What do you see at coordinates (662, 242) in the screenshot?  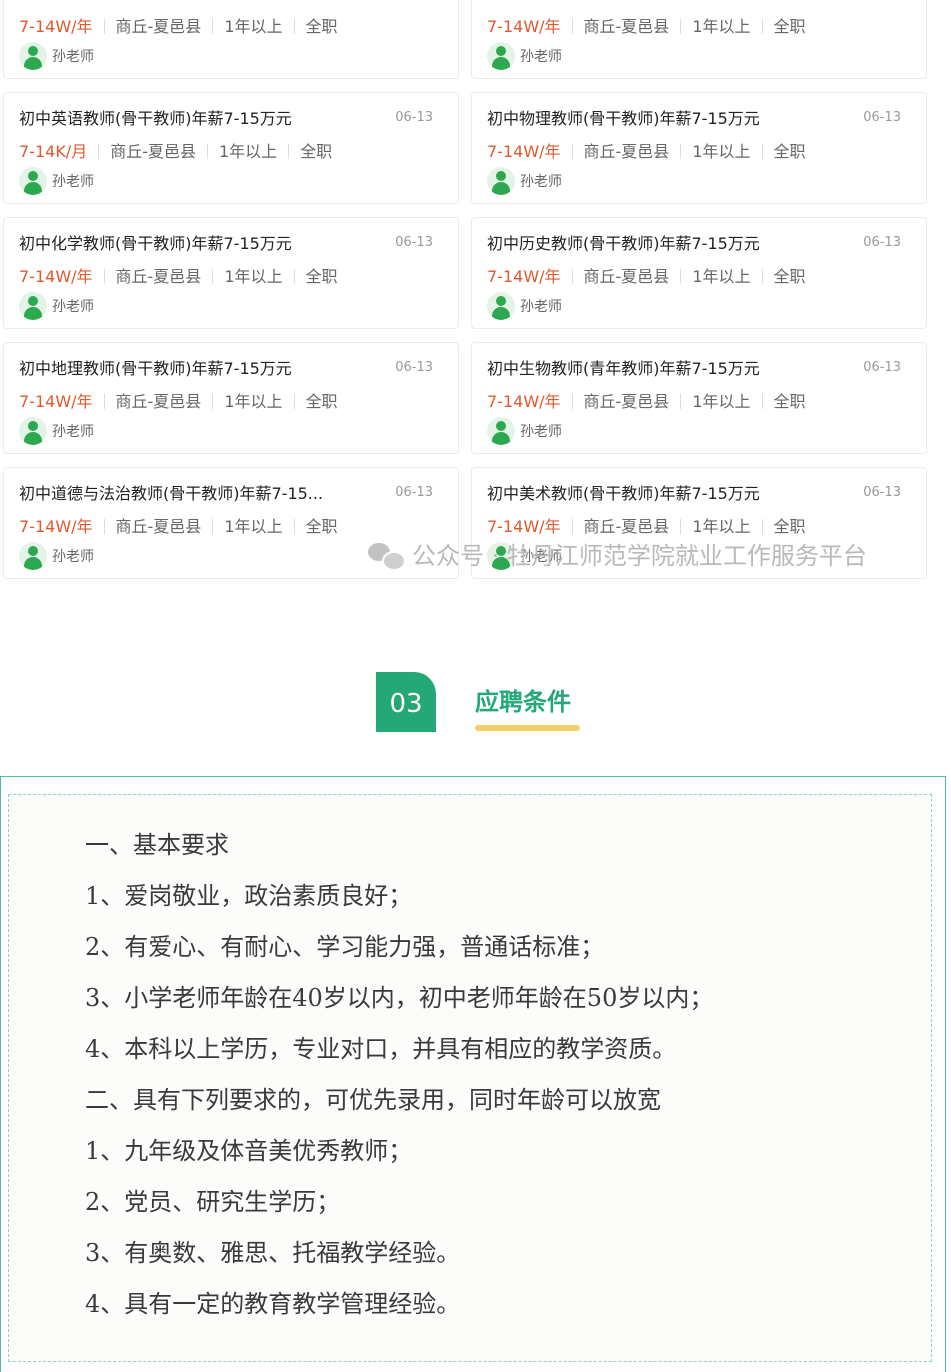 I see `job-title: 初中历史教师(骨干教师)年薪7-15万元` at bounding box center [662, 242].